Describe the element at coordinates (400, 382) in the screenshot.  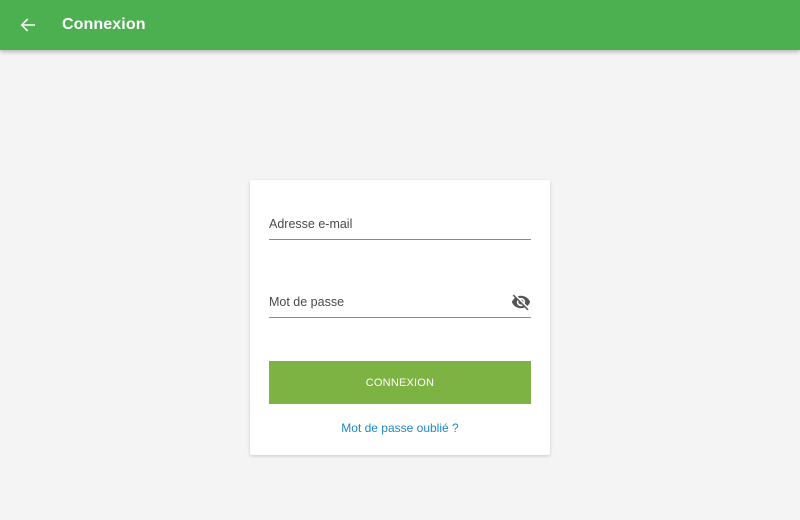
I see `login-button: CONNEXION` at that location.